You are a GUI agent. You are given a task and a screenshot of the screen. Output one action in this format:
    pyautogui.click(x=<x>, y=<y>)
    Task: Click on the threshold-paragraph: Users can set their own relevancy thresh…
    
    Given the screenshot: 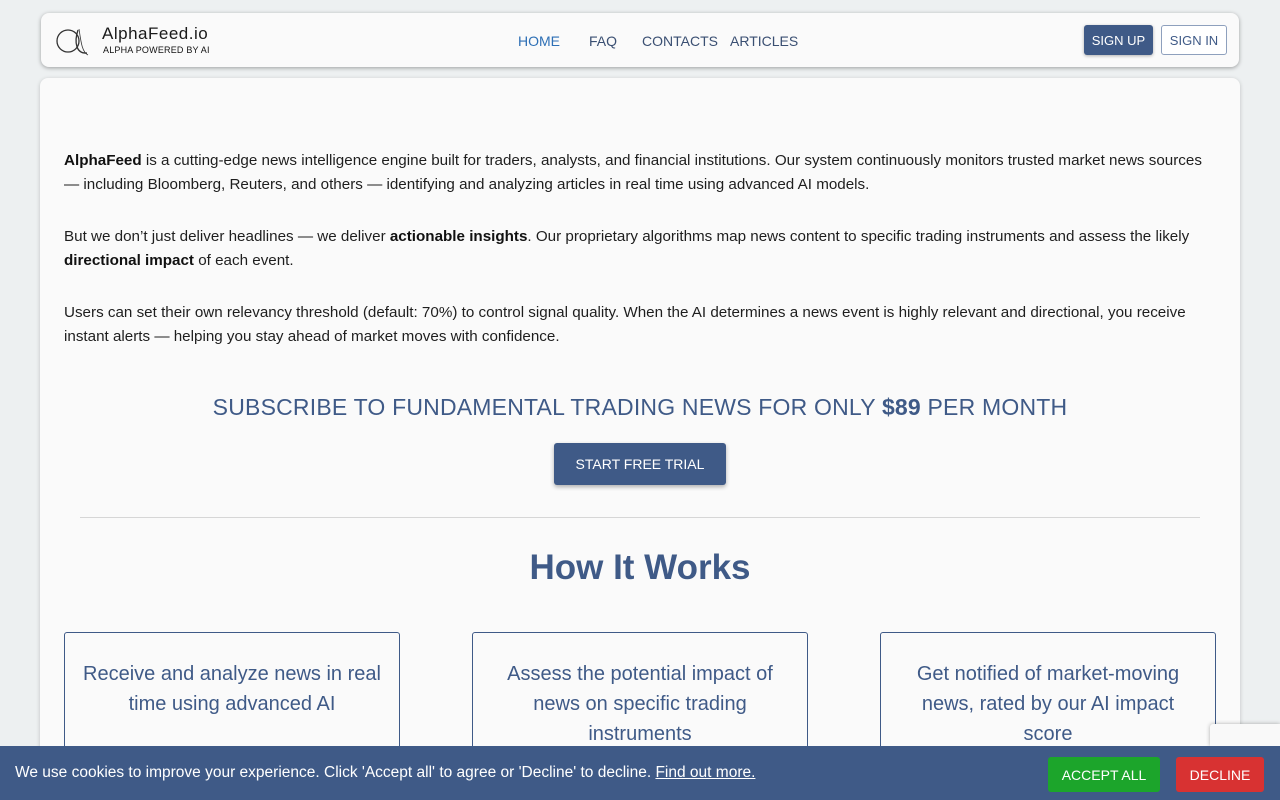 What is the action you would take?
    pyautogui.click(x=625, y=324)
    